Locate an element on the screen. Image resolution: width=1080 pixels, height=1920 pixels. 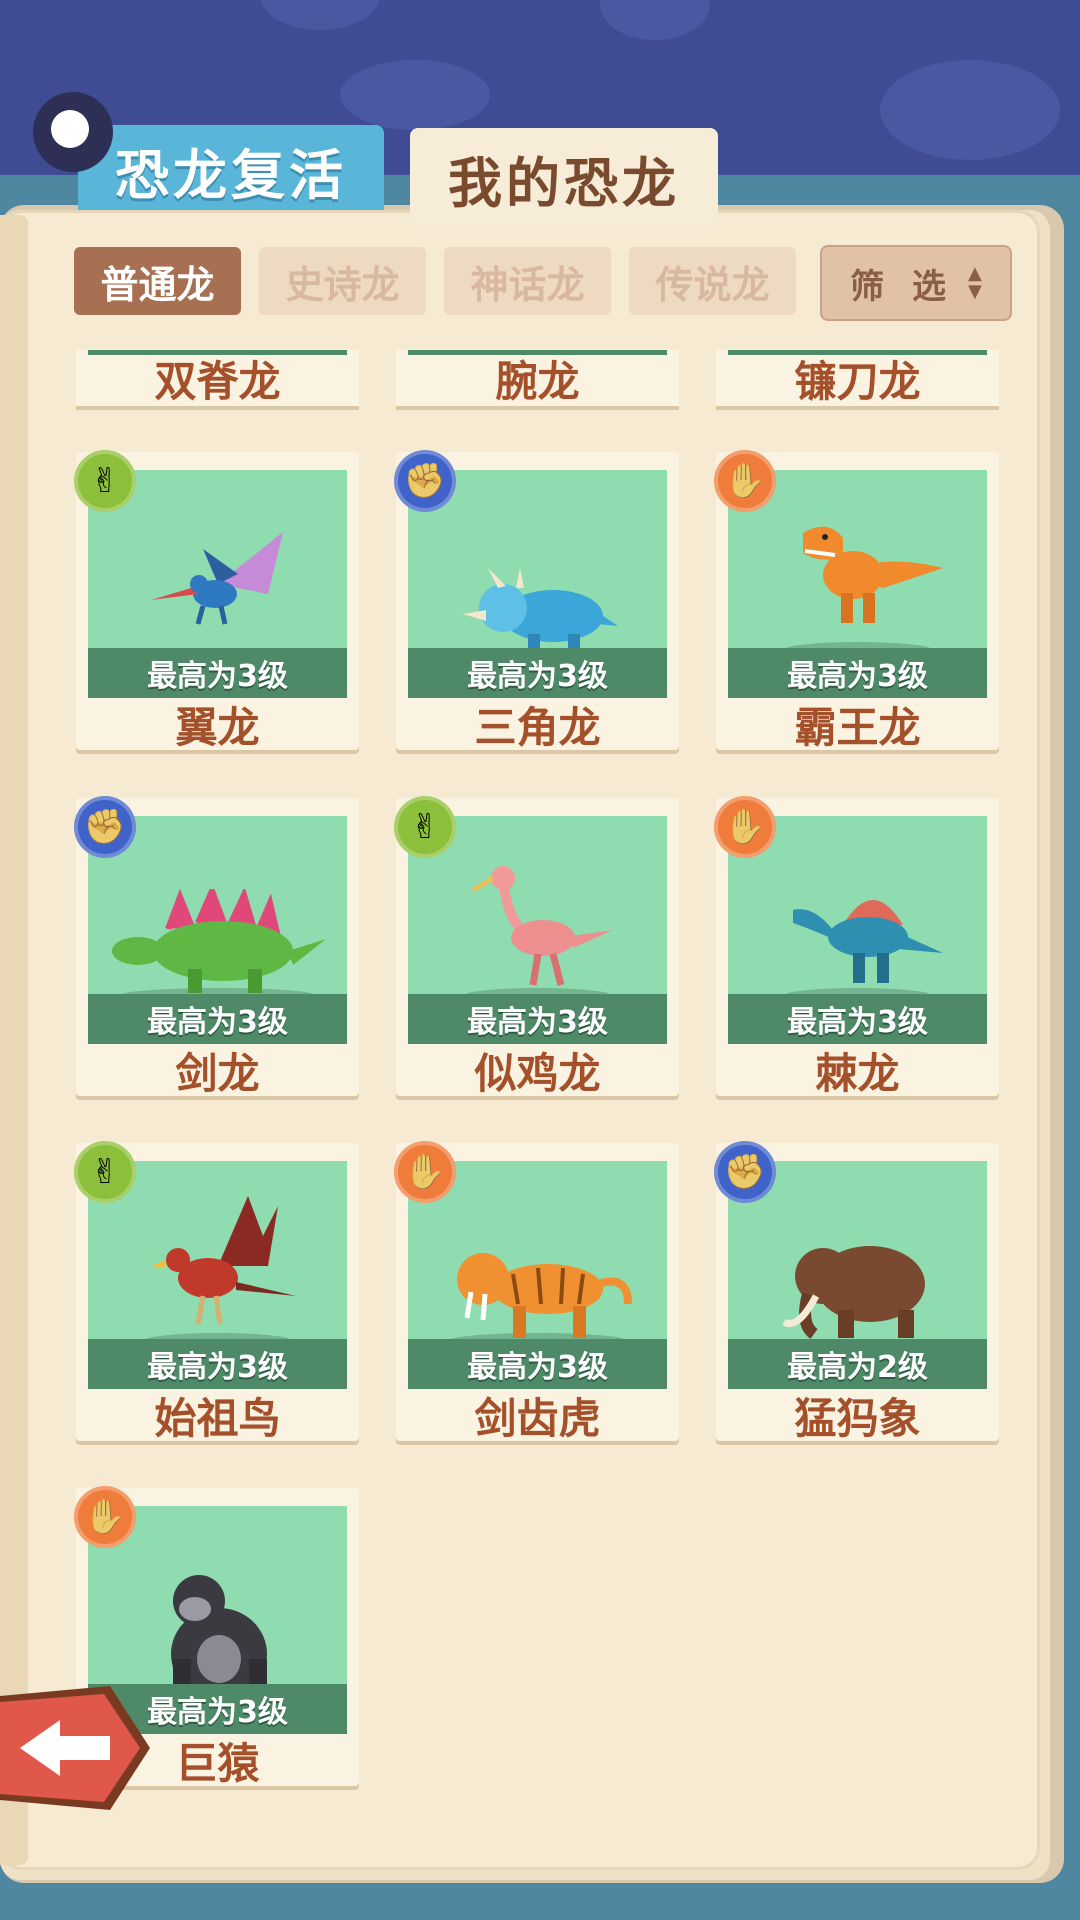
chip-mythic: 神话龙 is located at coordinates (527, 281).